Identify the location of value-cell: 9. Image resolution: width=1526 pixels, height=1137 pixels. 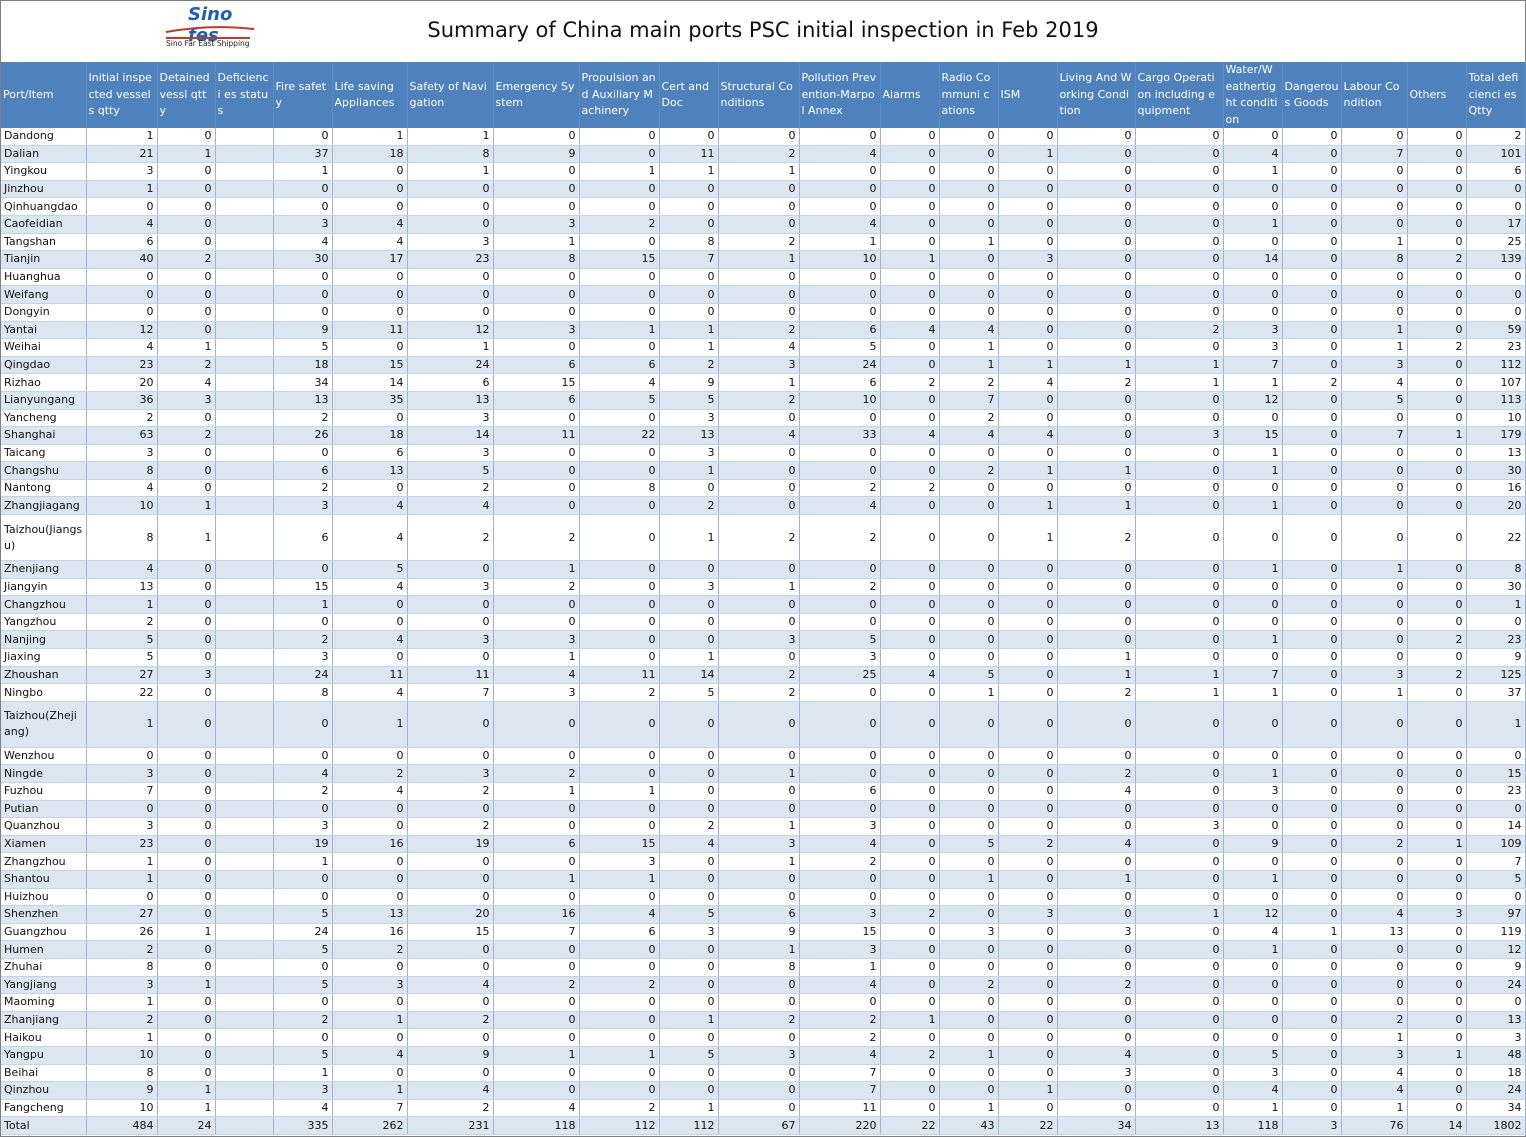
(1496, 967).